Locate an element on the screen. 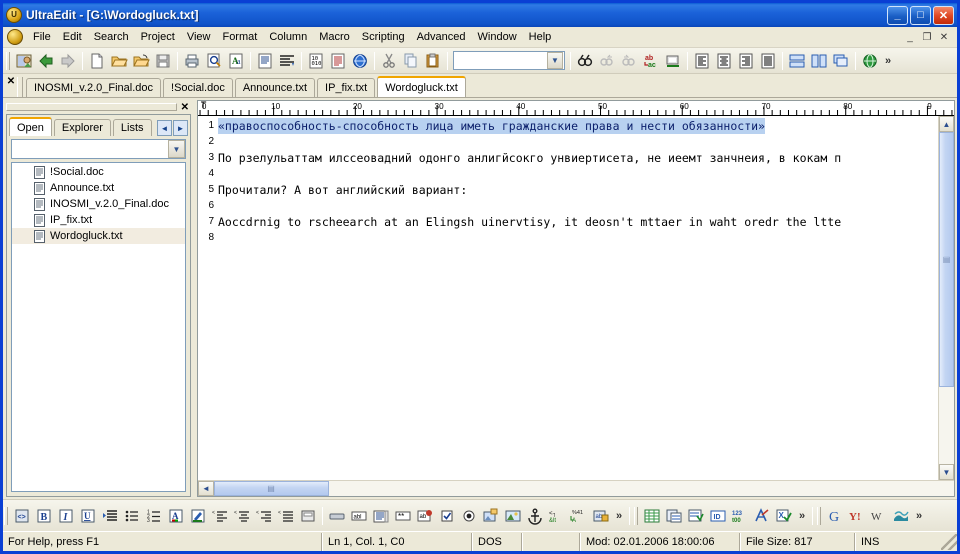  font-color-icon: A is located at coordinates (176, 516).